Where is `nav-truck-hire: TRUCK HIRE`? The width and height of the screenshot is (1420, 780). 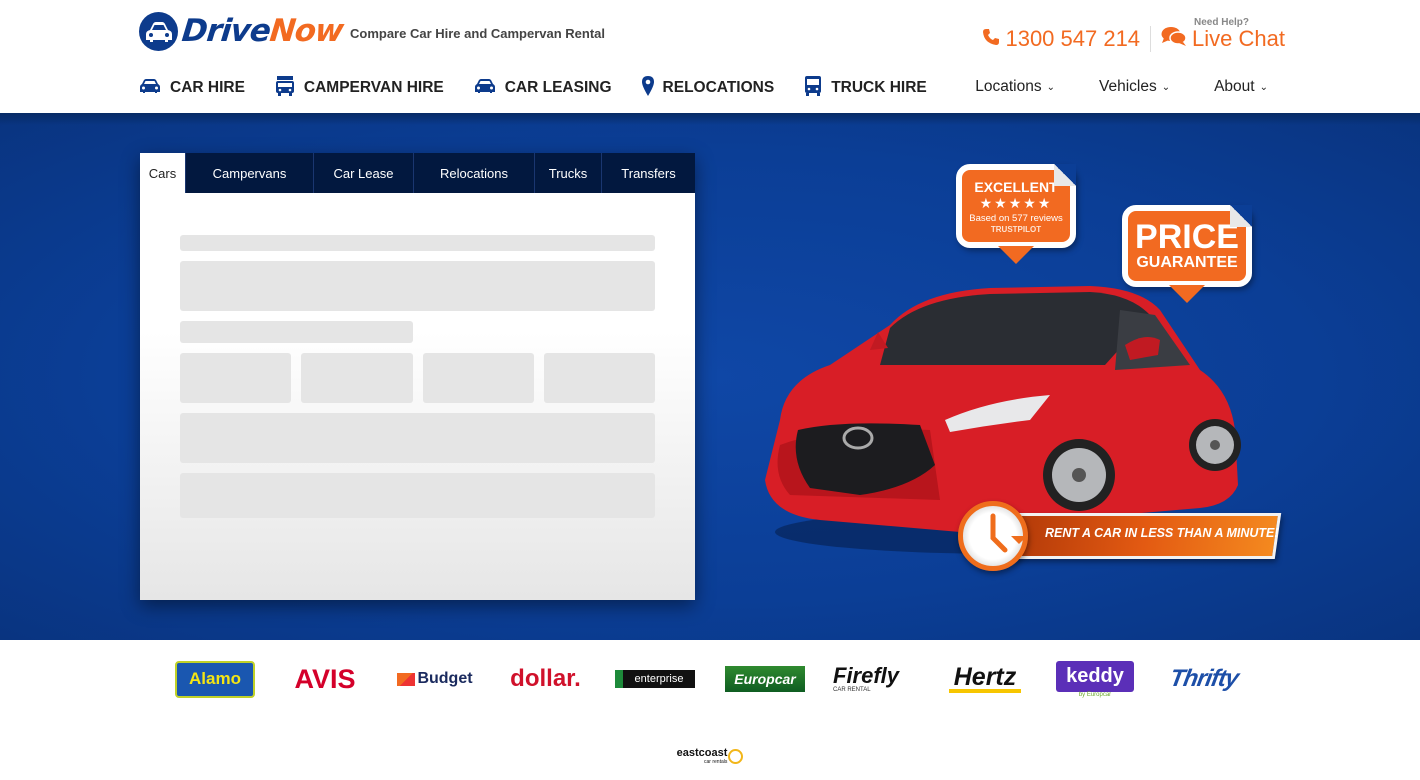 nav-truck-hire: TRUCK HIRE is located at coordinates (865, 88).